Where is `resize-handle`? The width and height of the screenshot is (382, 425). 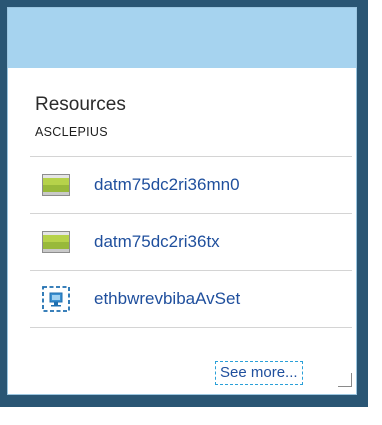 resize-handle is located at coordinates (345, 380).